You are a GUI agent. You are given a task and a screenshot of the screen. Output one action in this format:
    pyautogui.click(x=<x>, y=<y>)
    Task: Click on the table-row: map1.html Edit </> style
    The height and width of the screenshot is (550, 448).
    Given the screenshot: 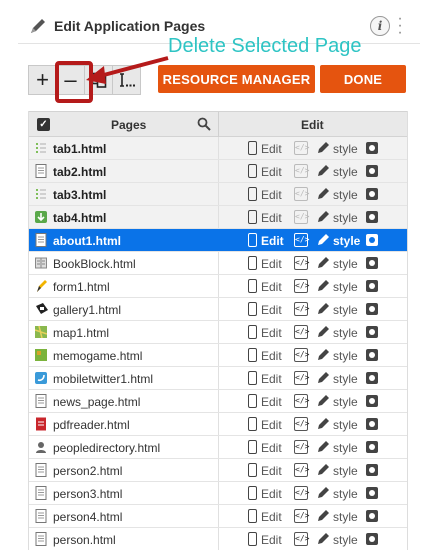 What is the action you would take?
    pyautogui.click(x=218, y=332)
    